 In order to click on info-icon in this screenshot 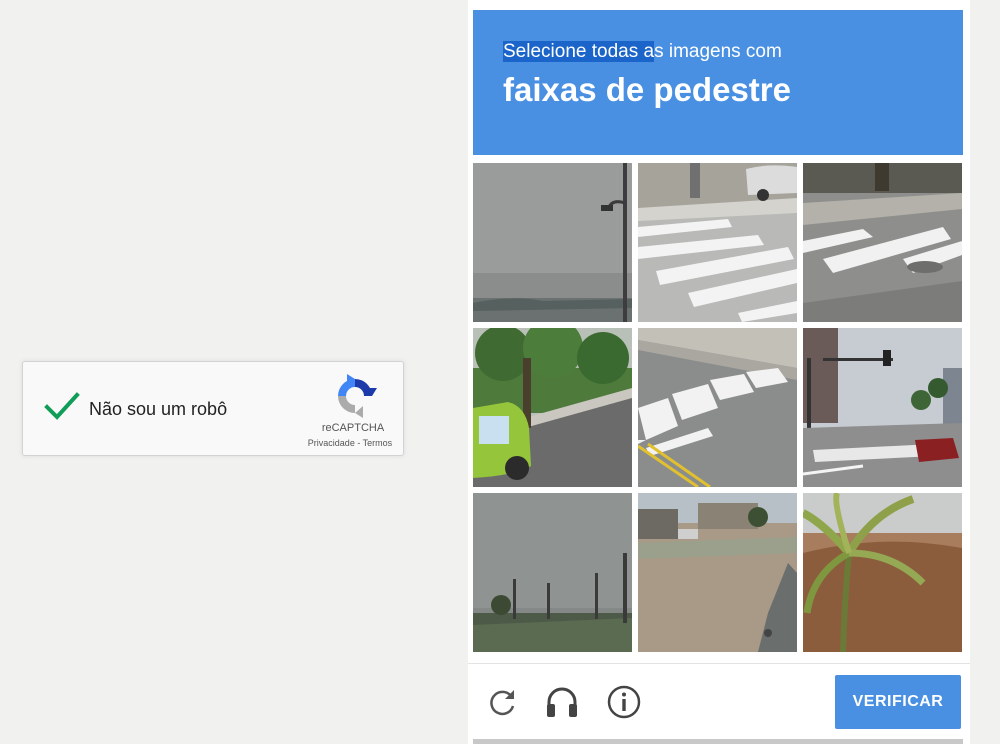, I will do `click(624, 702)`.